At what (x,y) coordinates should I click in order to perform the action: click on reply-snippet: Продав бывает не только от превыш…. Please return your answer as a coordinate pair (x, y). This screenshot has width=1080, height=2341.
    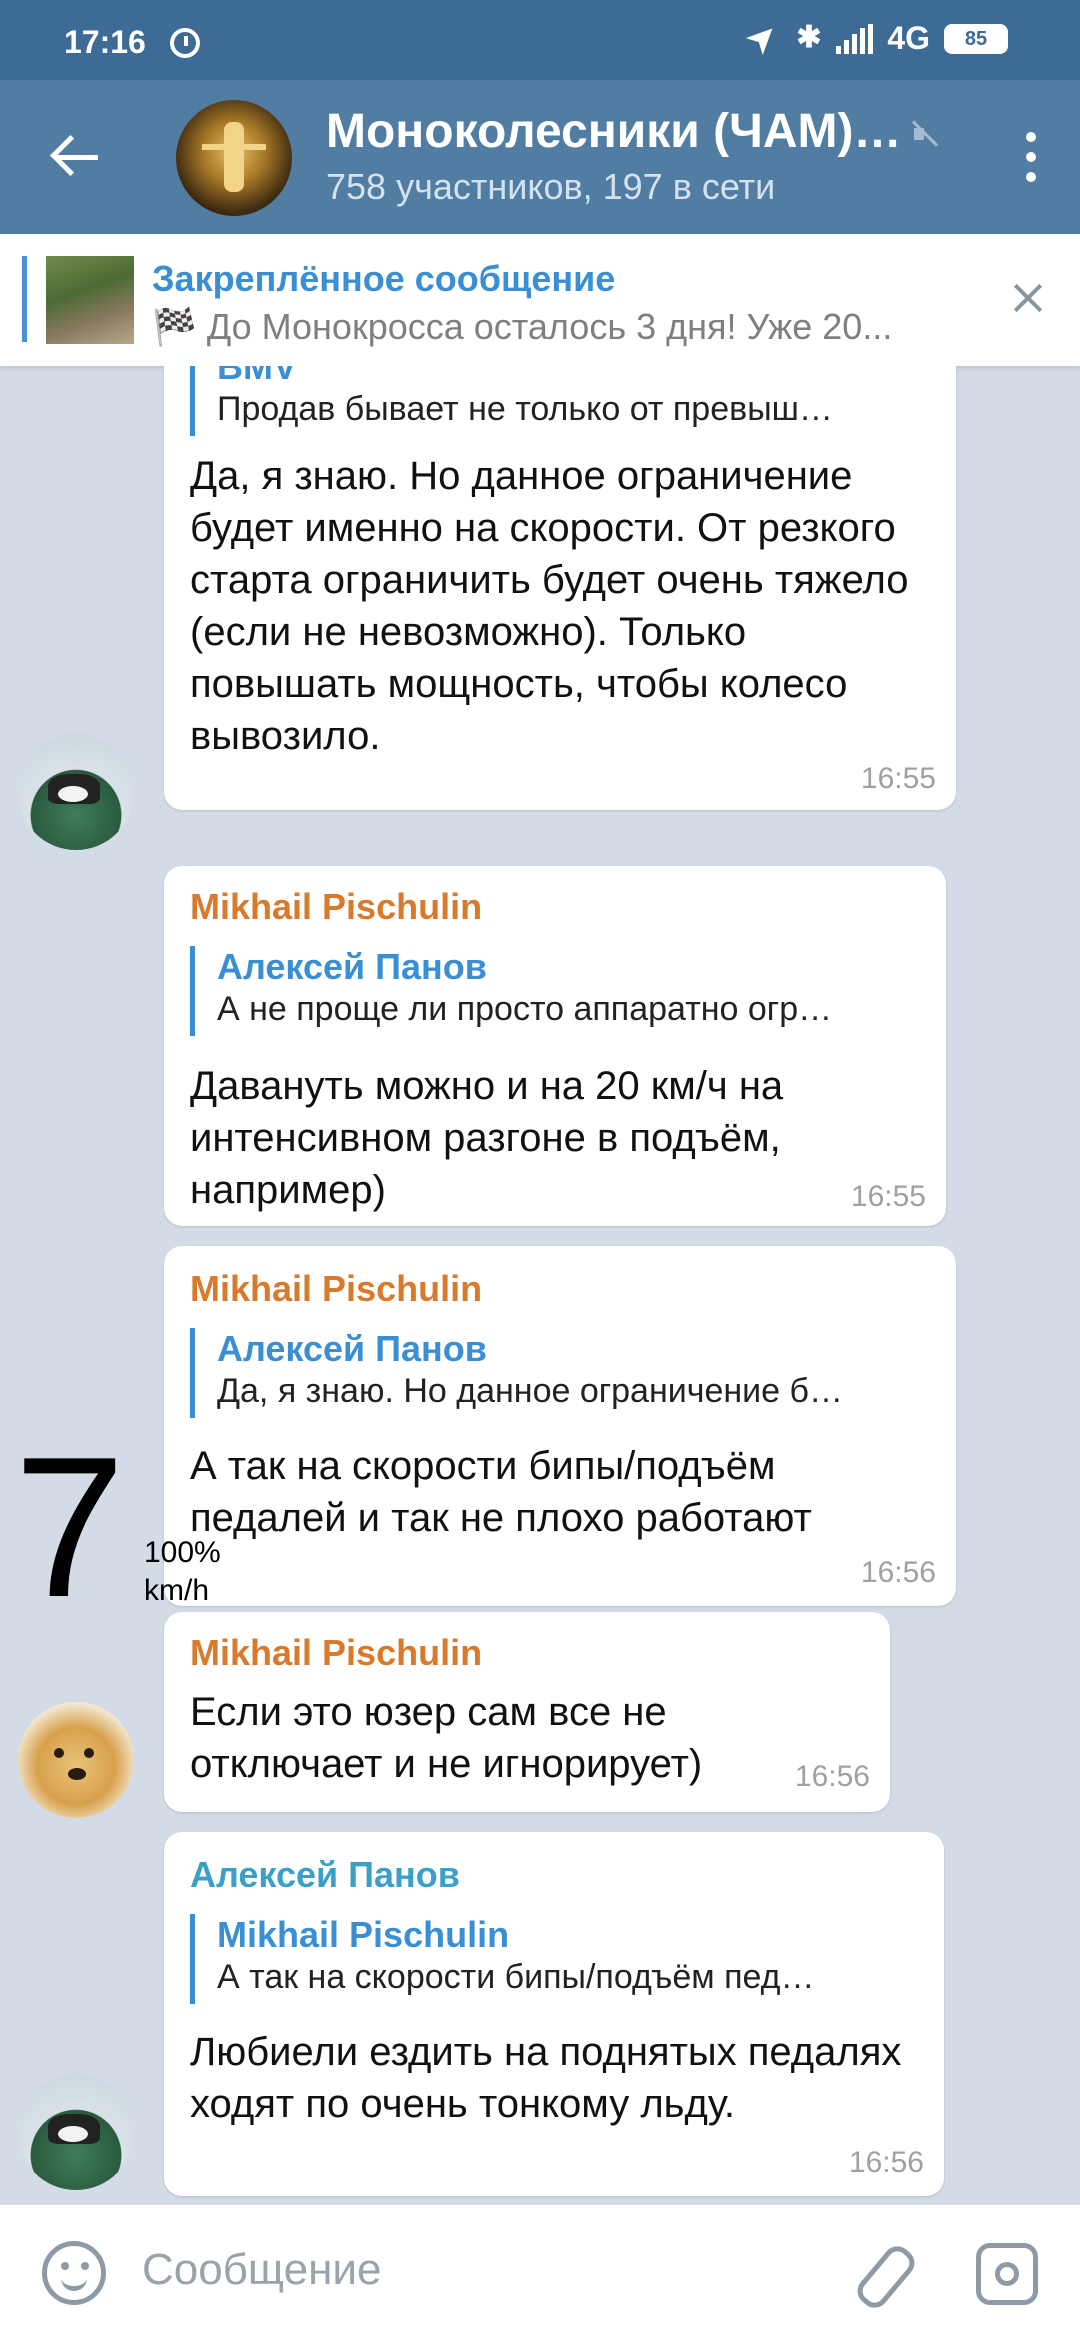
    Looking at the image, I should click on (525, 409).